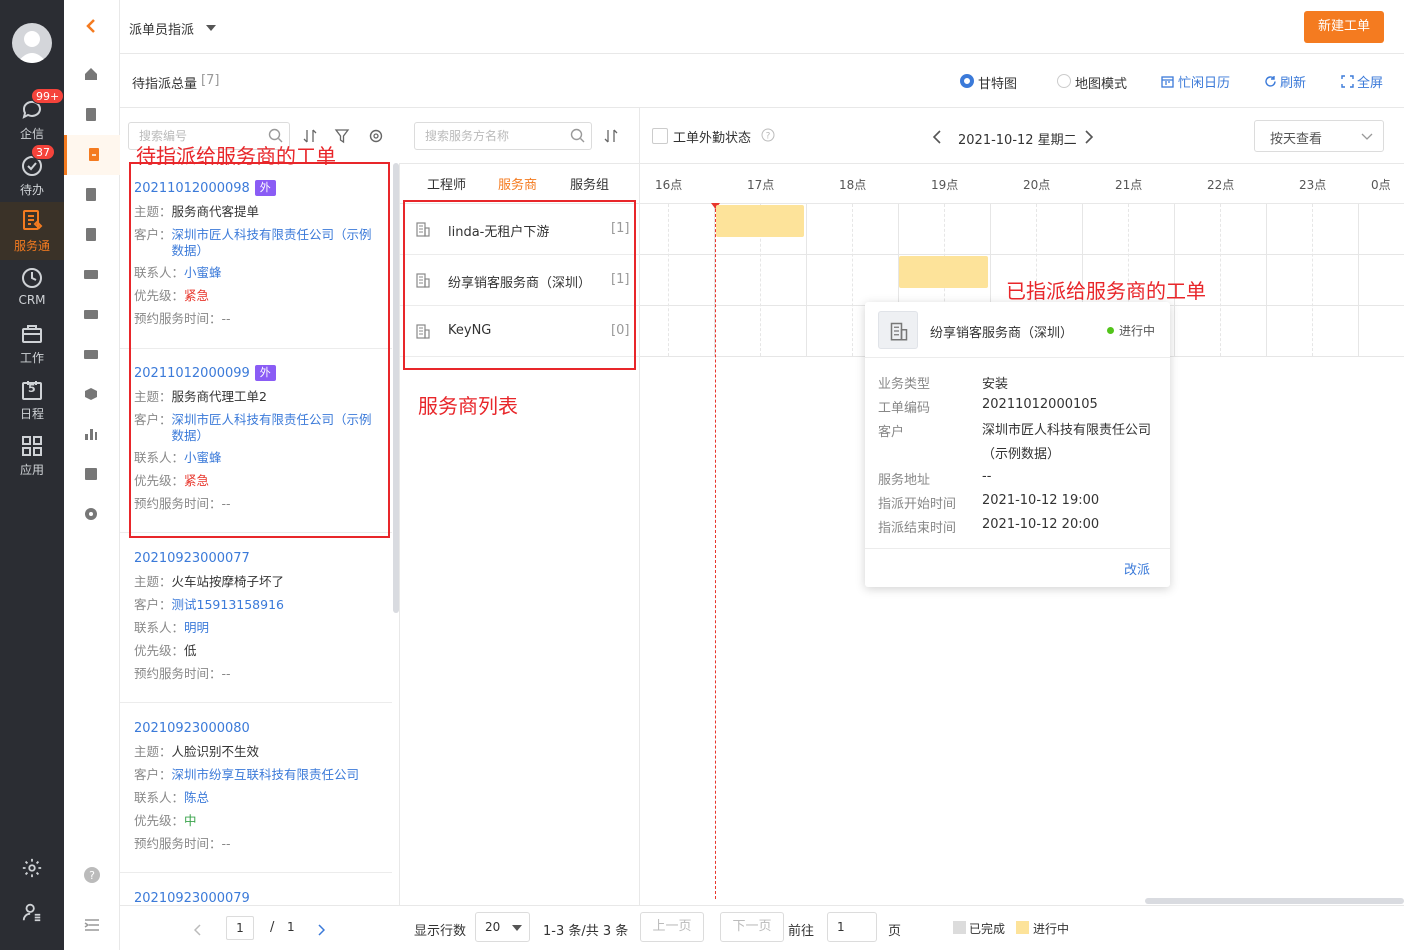 Image resolution: width=1404 pixels, height=950 pixels. I want to click on nav-item-schedule: 5 日程, so click(32, 400).